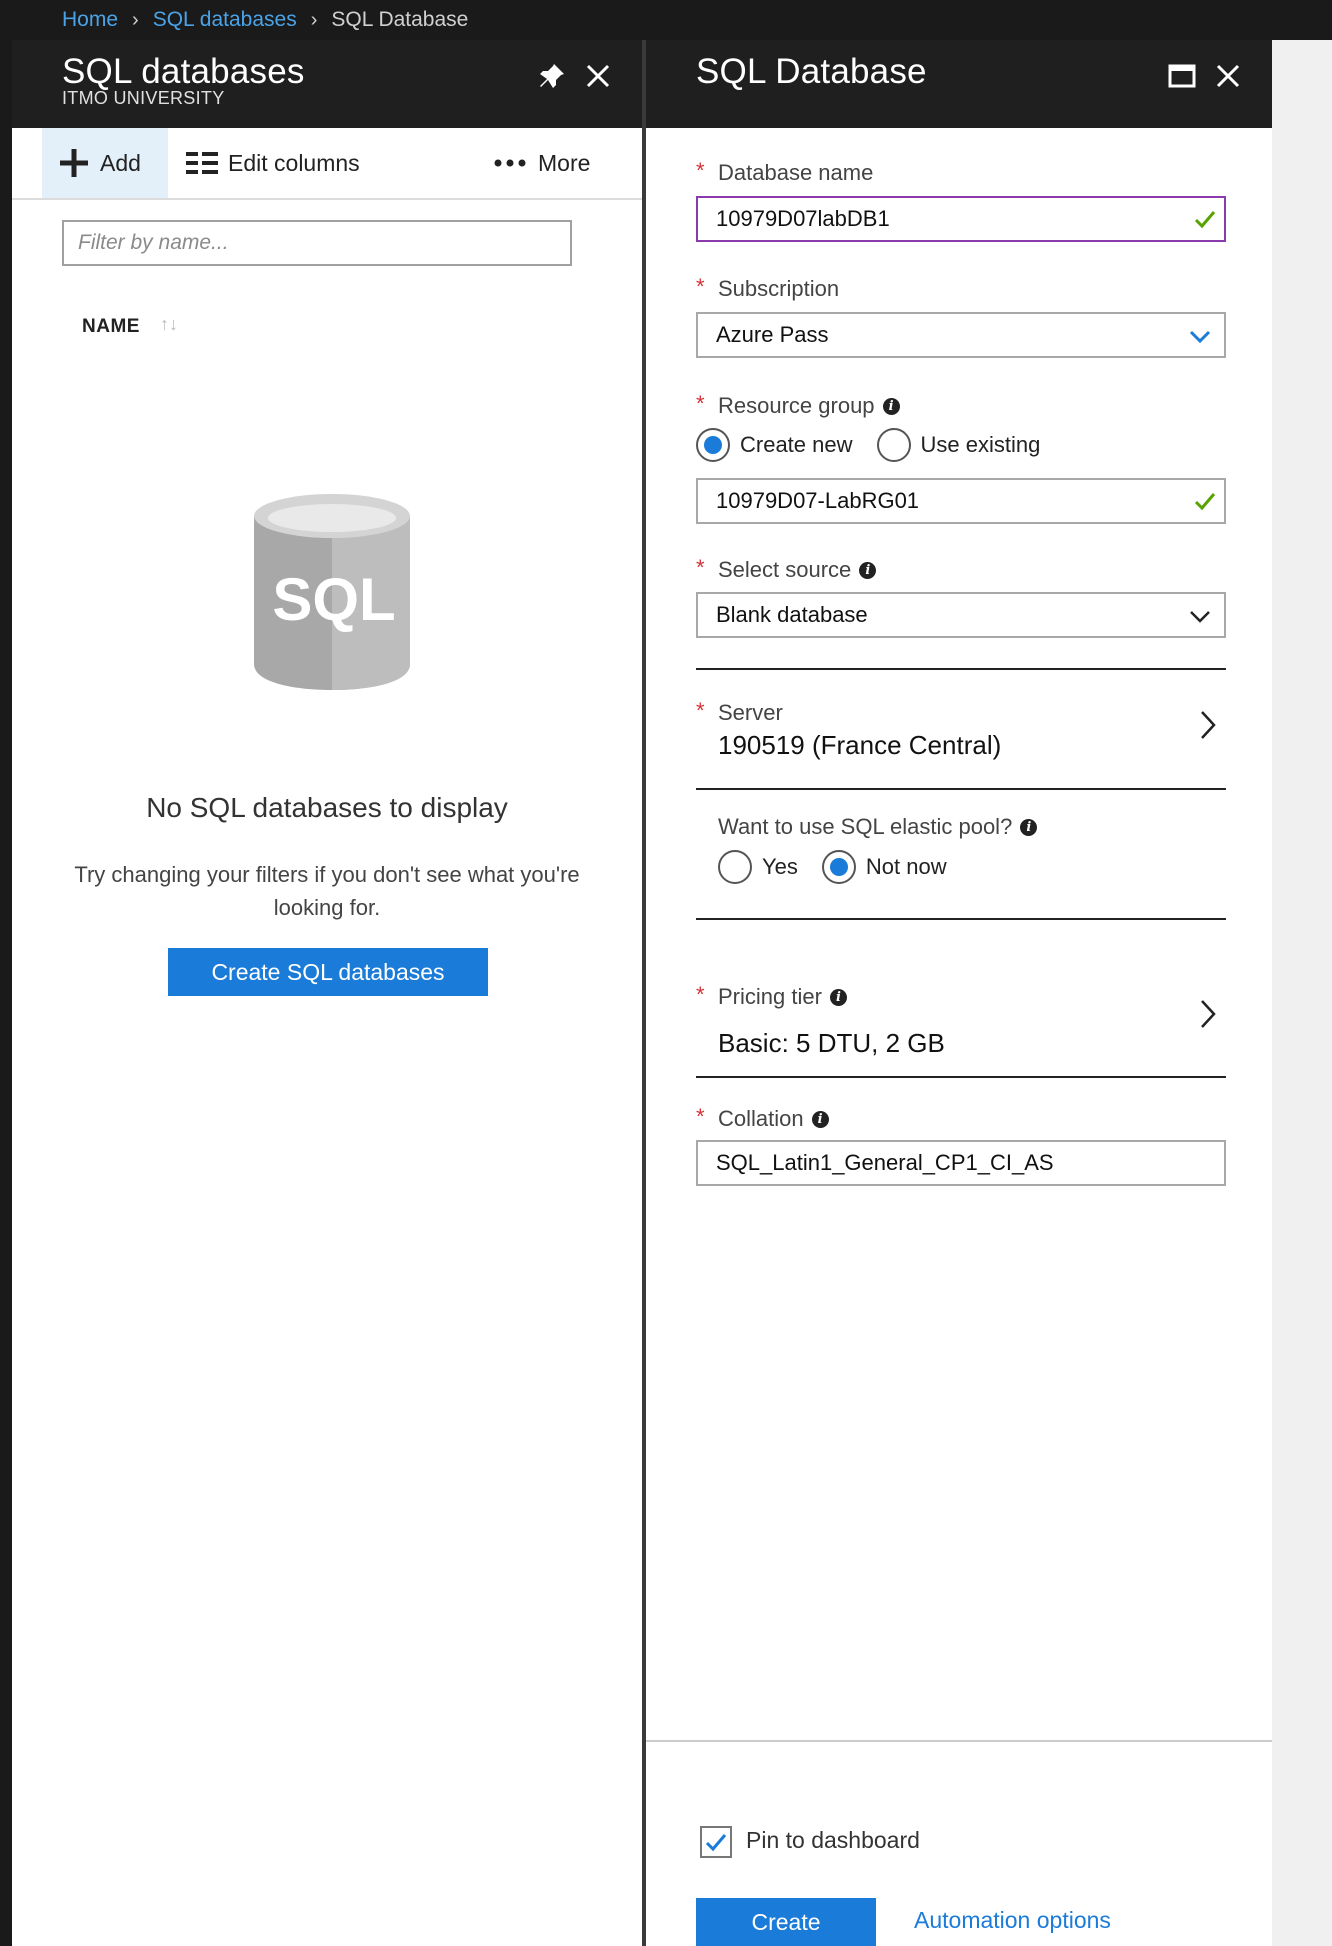 Image resolution: width=1332 pixels, height=1946 pixels. Describe the element at coordinates (906, 866) in the screenshot. I see `radio-not-now-label: Not now` at that location.